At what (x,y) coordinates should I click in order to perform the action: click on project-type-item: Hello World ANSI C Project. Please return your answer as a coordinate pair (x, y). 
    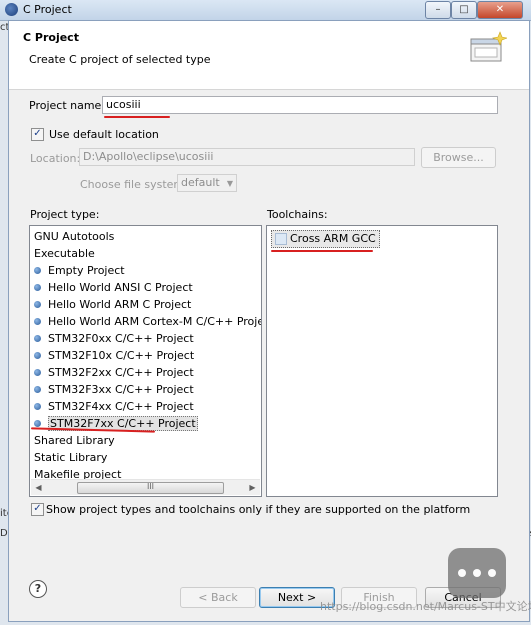
    Looking at the image, I should click on (145, 287).